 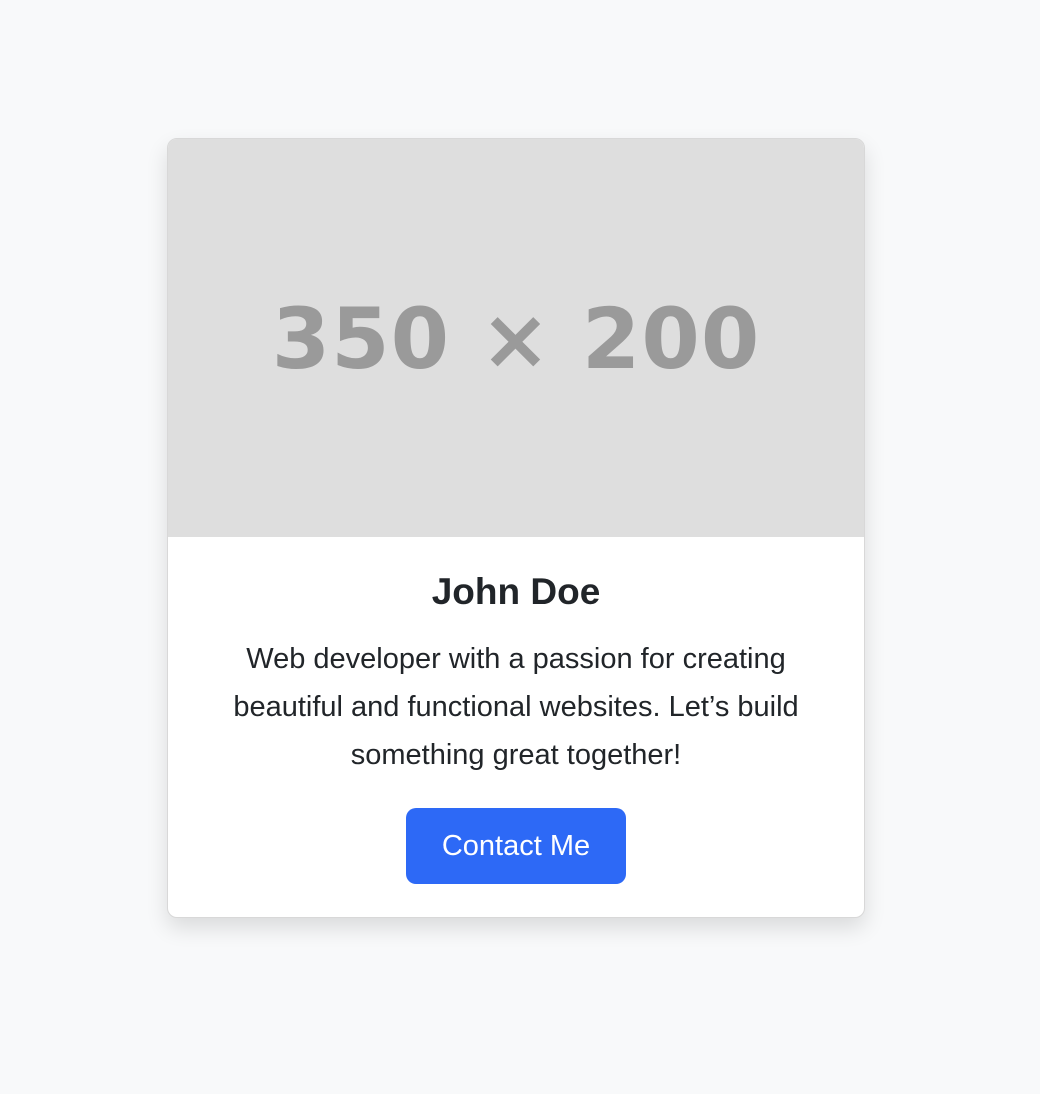 What do you see at coordinates (516, 591) in the screenshot?
I see `profile-name: John Doe` at bounding box center [516, 591].